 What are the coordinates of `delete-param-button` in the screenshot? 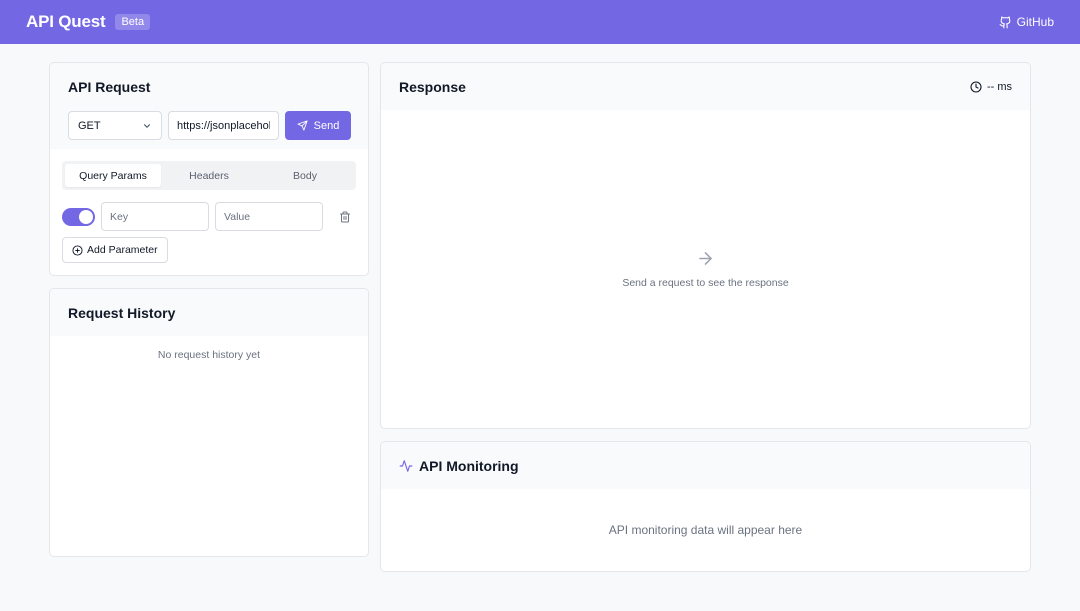 It's located at (345, 217).